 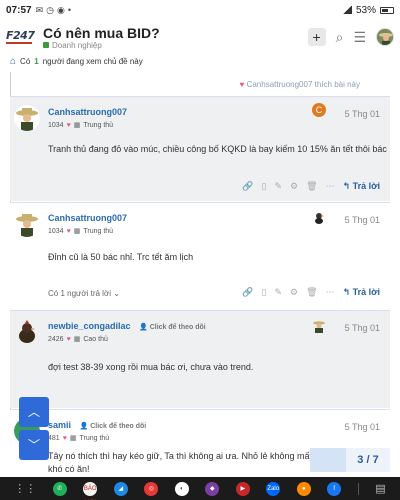 I want to click on user-rank: Cao thủ, so click(x=95, y=339).